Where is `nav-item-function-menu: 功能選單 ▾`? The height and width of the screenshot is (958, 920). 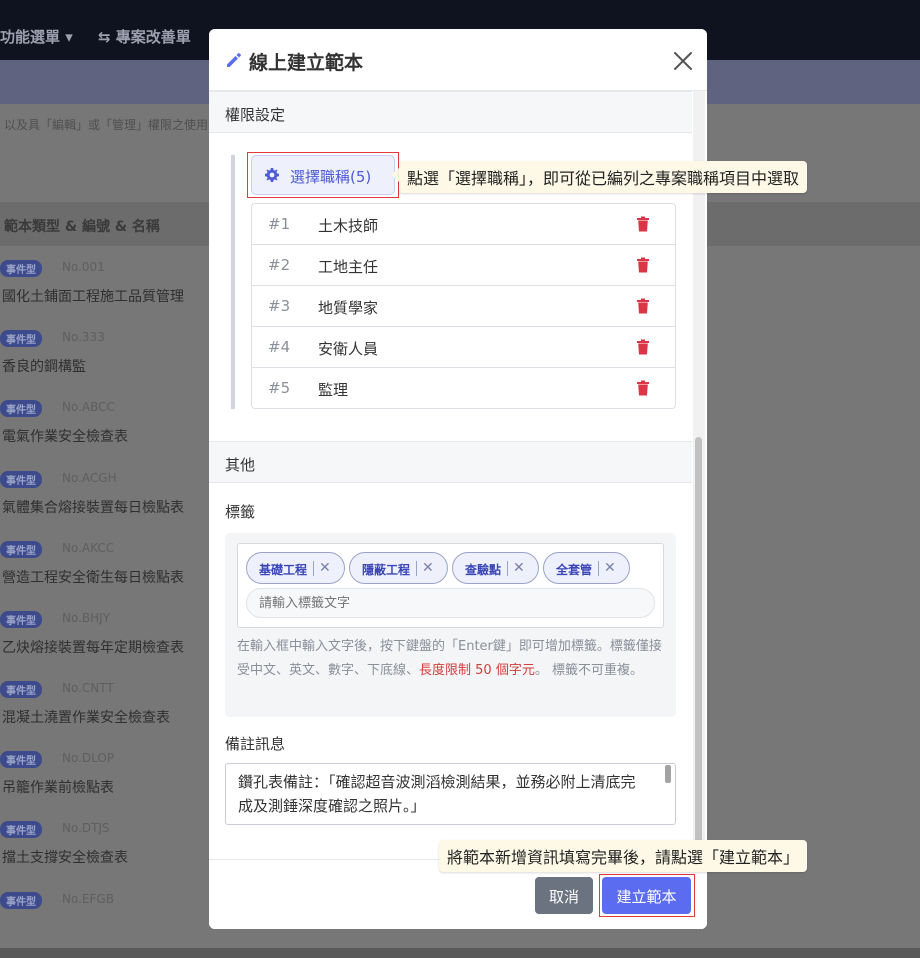 nav-item-function-menu: 功能選單 ▾ is located at coordinates (36, 36).